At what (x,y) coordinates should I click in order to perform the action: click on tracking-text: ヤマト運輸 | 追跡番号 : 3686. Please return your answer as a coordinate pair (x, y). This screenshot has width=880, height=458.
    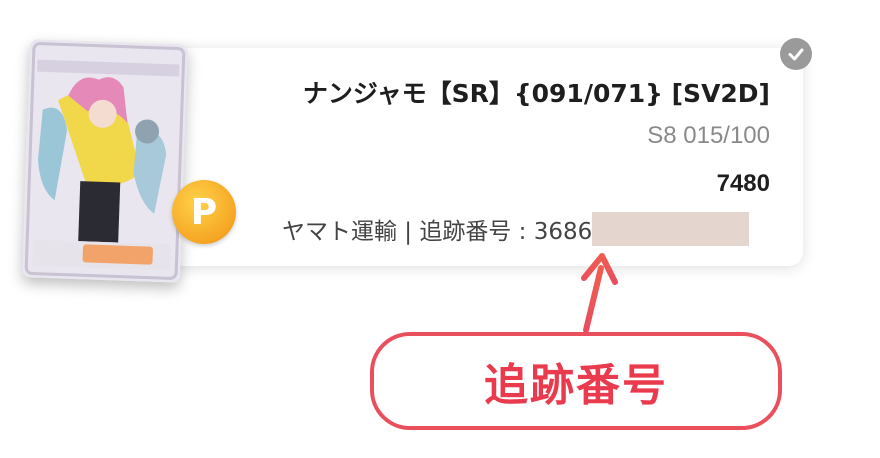
    Looking at the image, I should click on (437, 232).